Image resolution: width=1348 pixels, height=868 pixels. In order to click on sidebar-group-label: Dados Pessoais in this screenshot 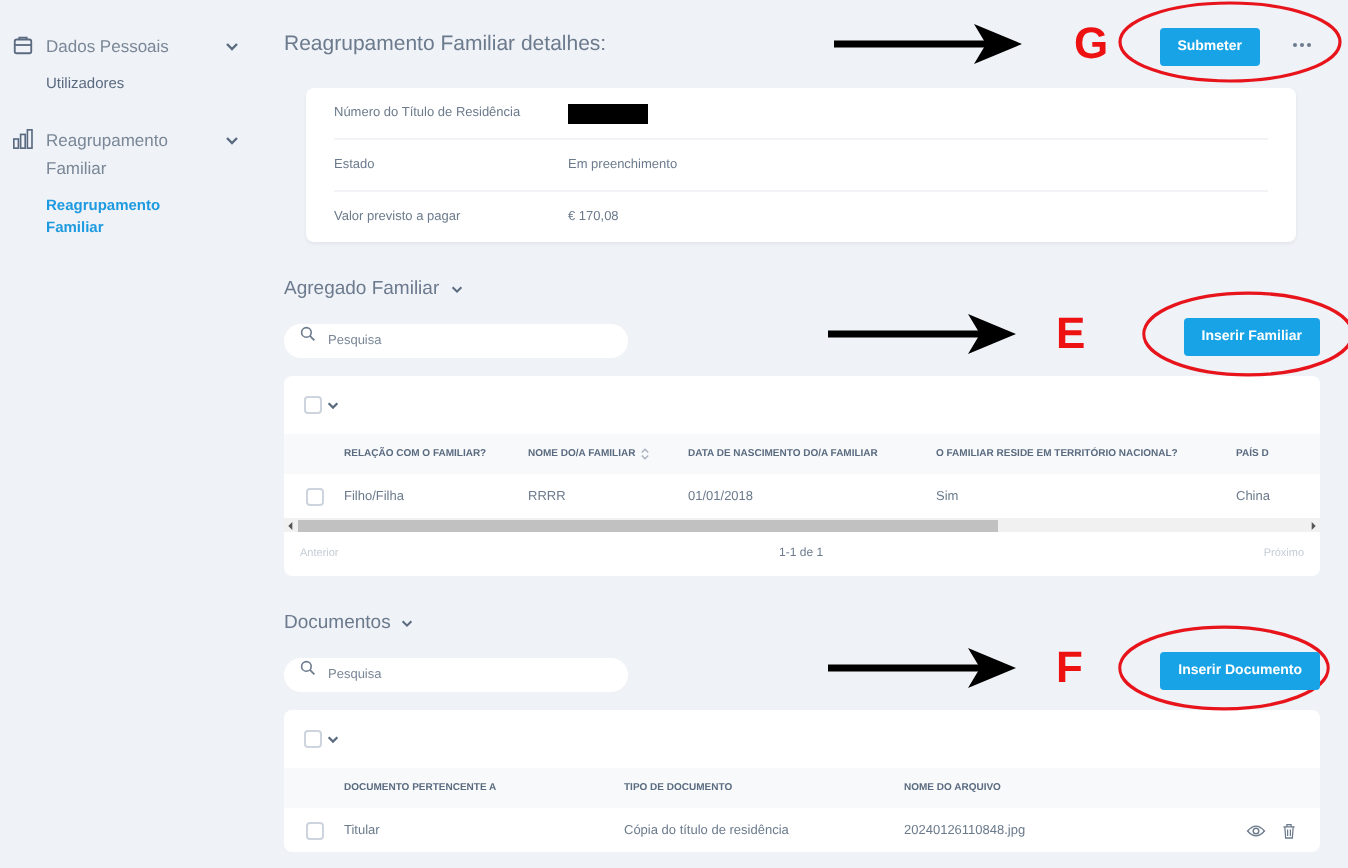, I will do `click(114, 46)`.